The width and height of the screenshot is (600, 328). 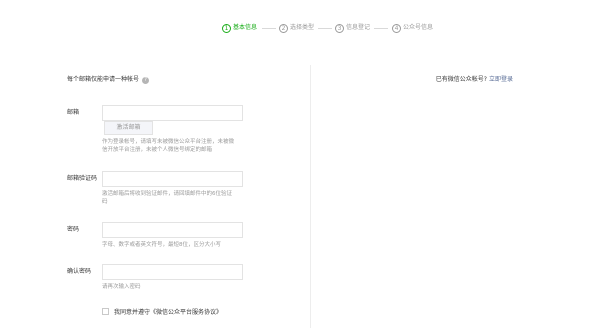 I want to click on password-label: 密码, so click(x=73, y=229).